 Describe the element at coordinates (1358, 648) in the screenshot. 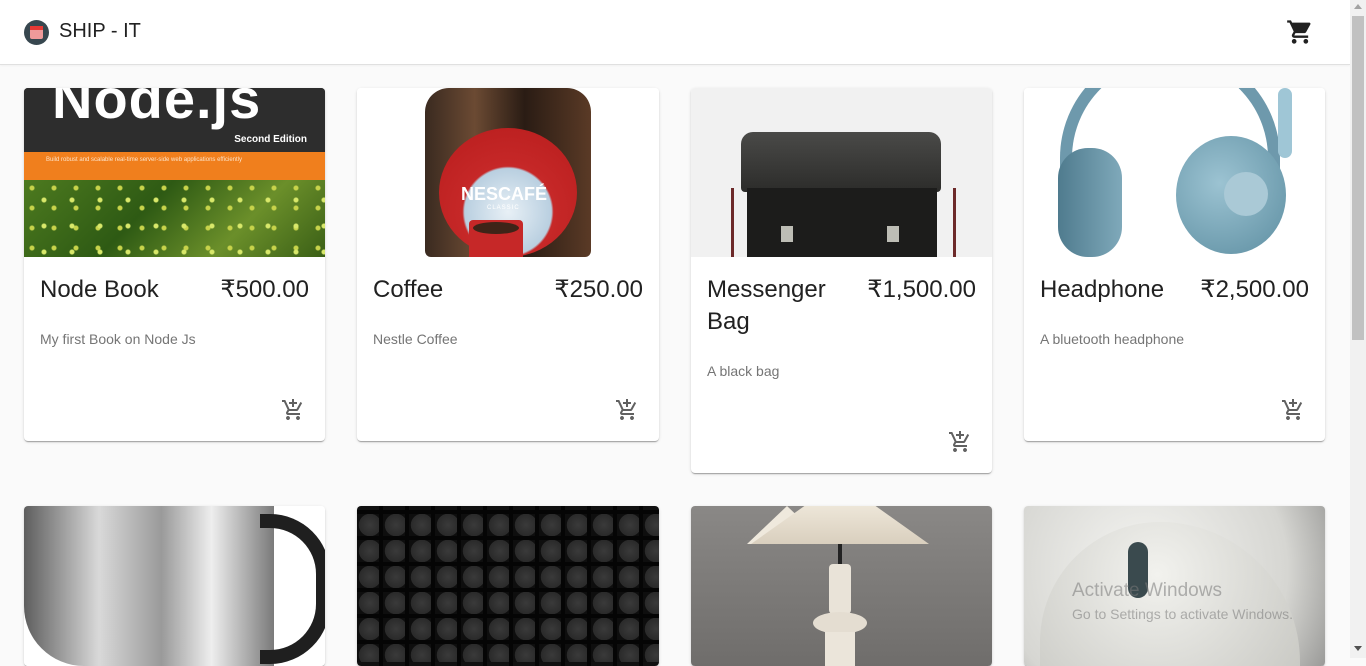

I see `scroll-down-arrow-icon` at that location.